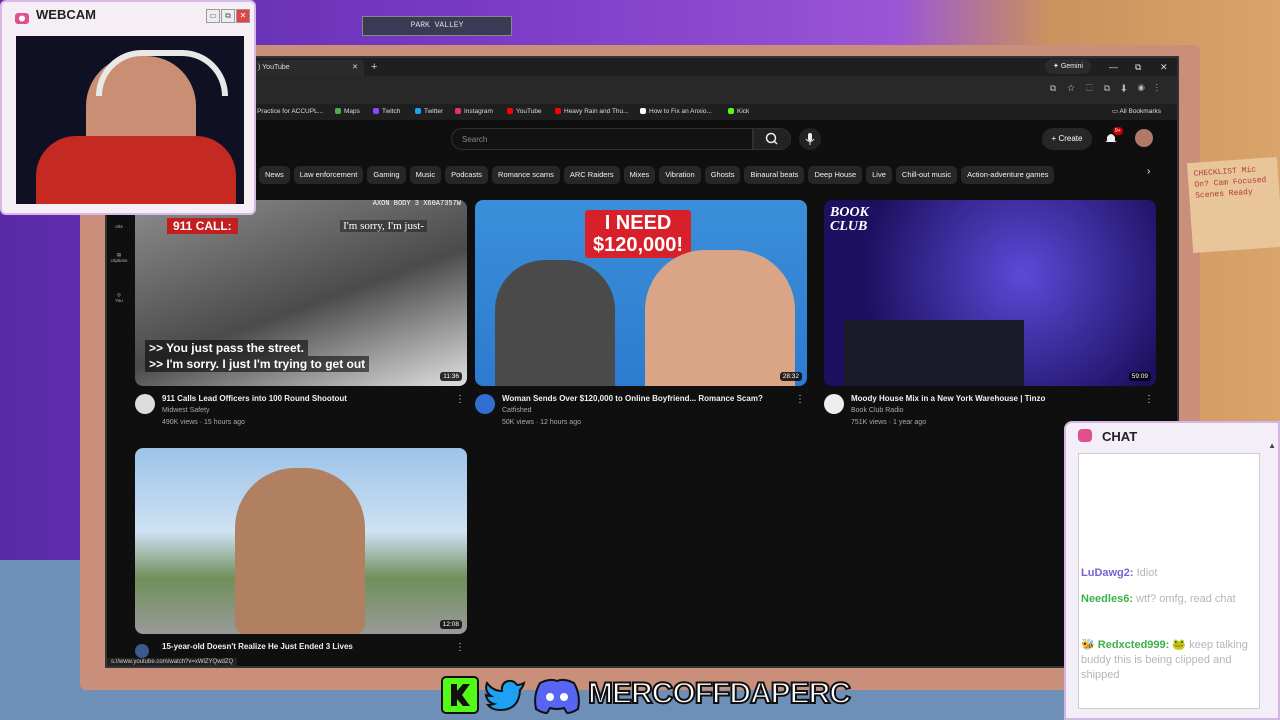 This screenshot has height=720, width=1280. Describe the element at coordinates (1164, 67) in the screenshot. I see `close-window-button: ✕` at that location.